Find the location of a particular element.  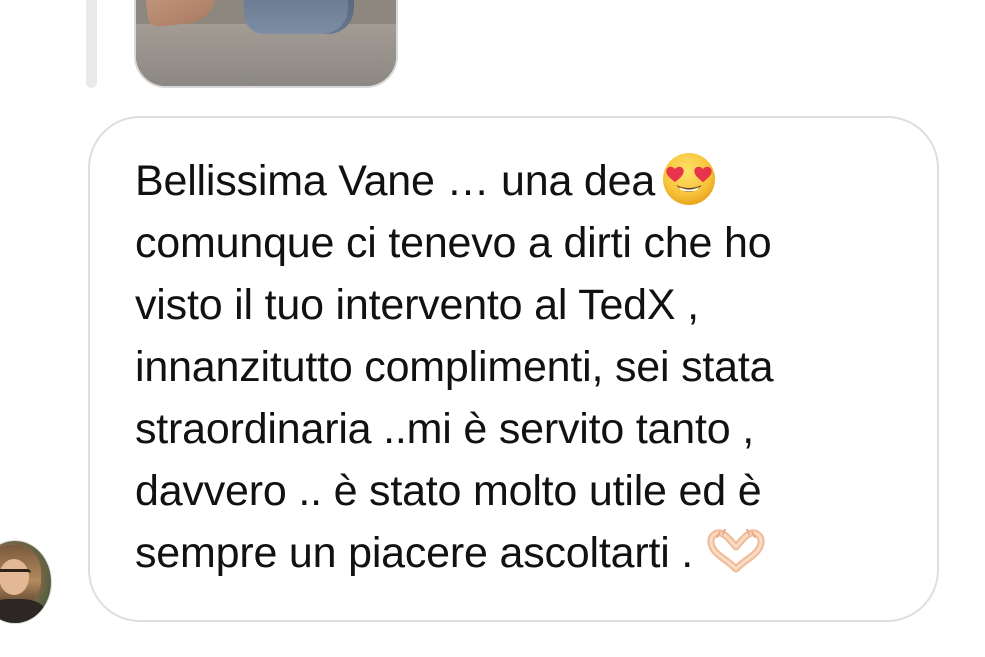

heart-eyes-emoji-icon is located at coordinates (689, 179).